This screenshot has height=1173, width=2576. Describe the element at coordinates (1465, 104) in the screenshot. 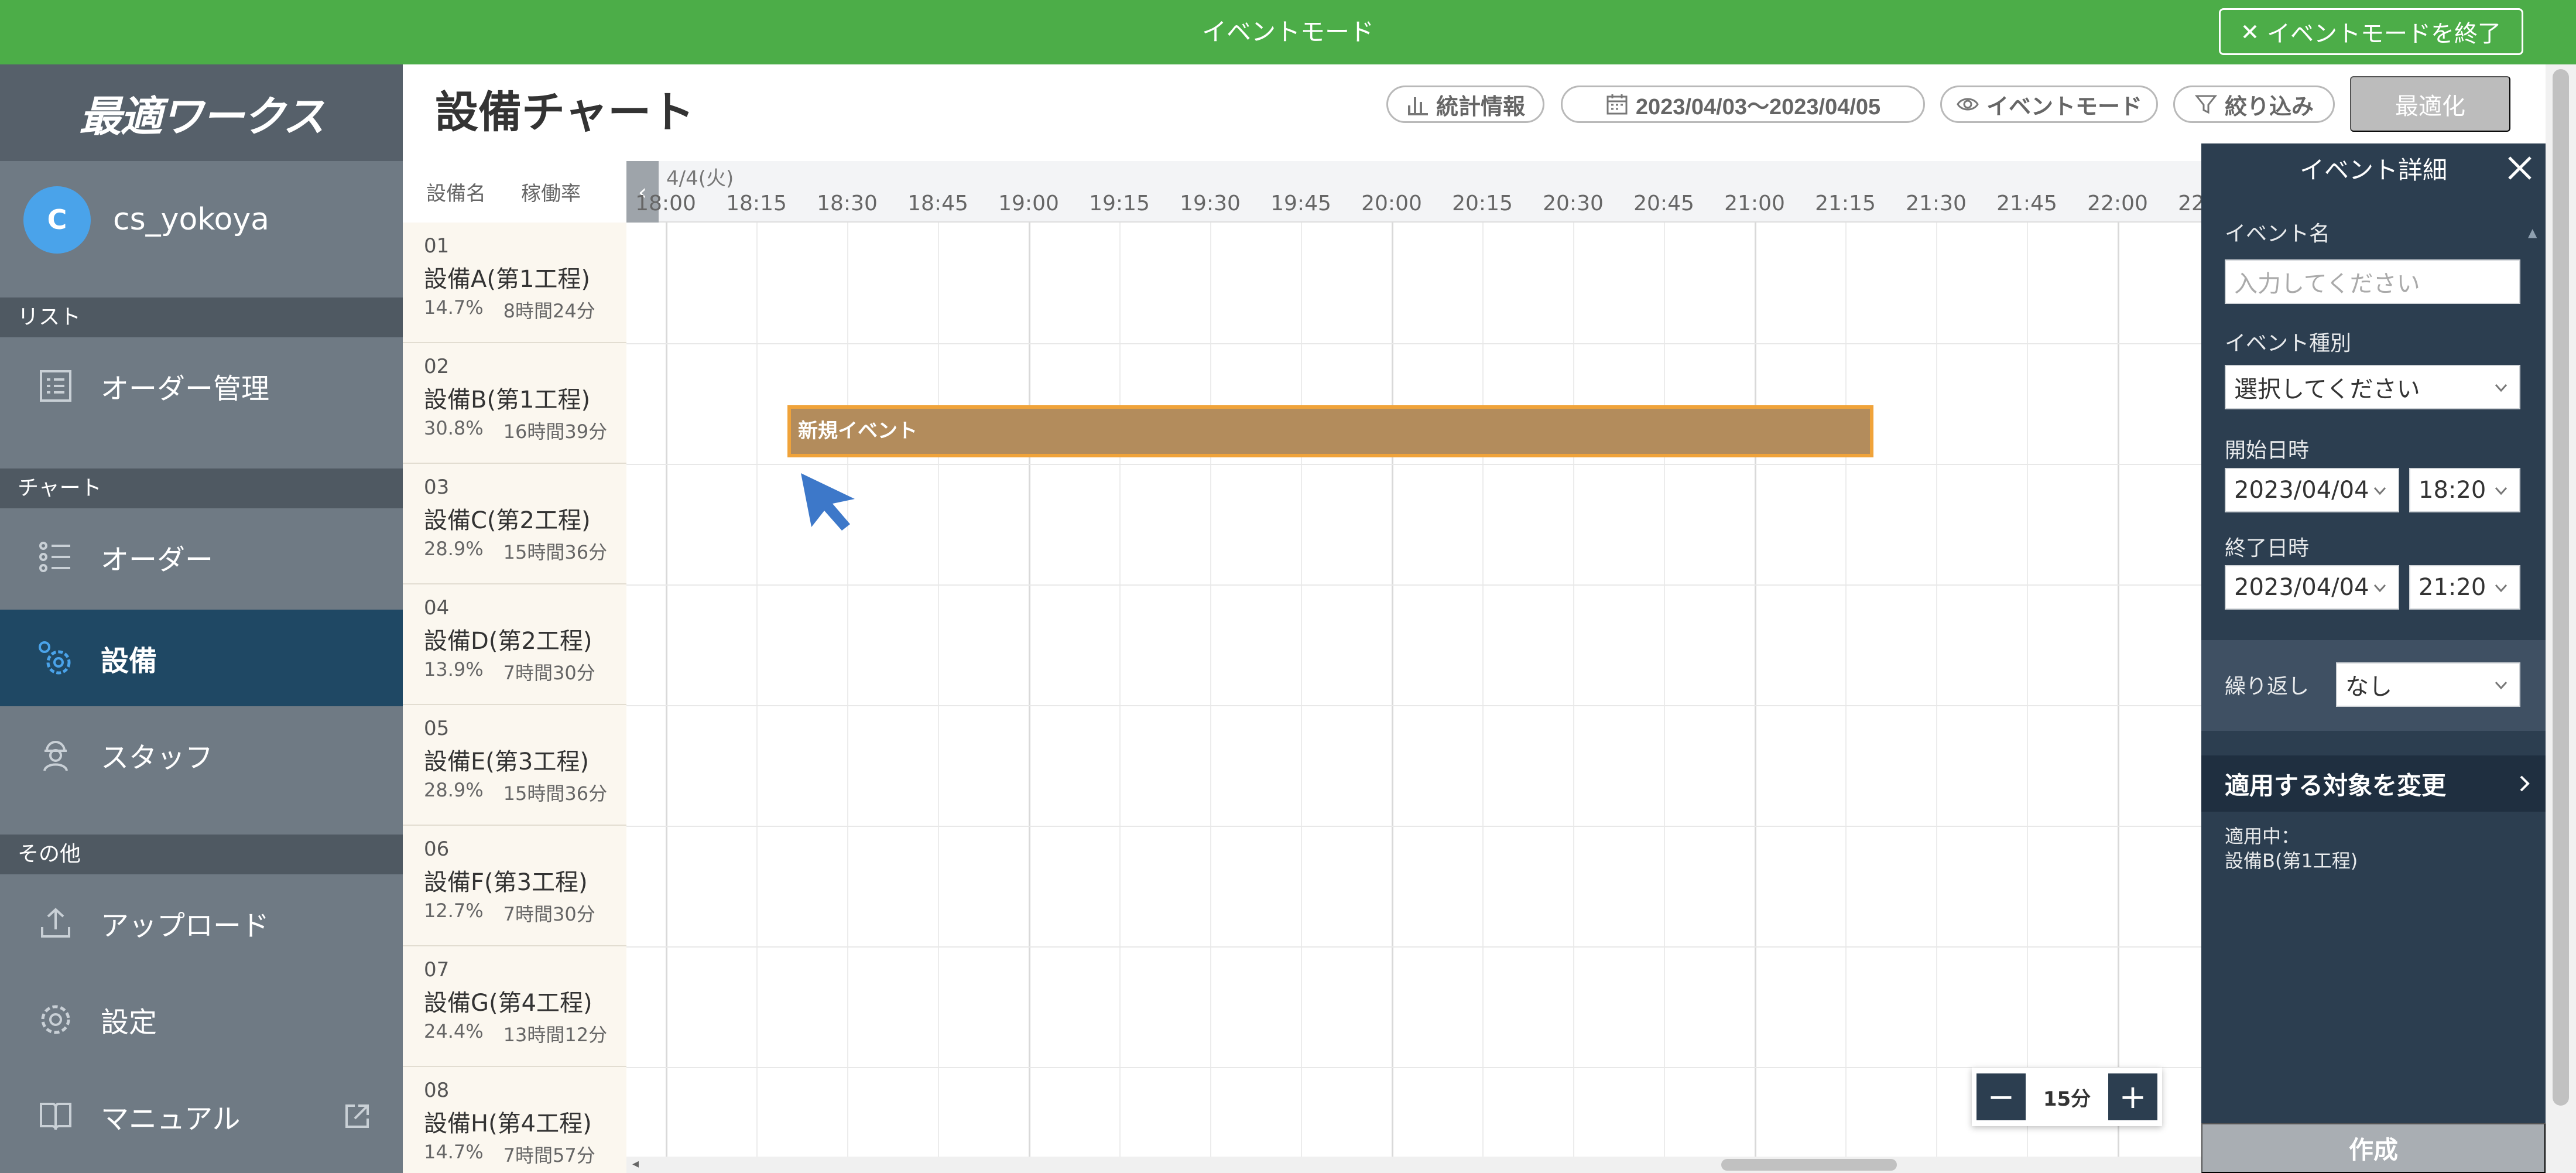

I see `stats-button: 統計情報` at that location.